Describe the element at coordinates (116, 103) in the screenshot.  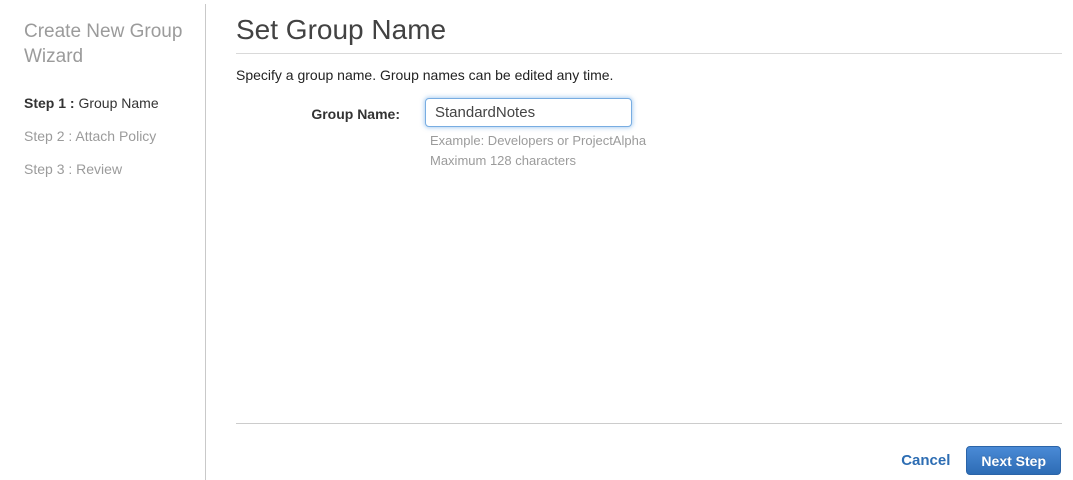
I see `step-label: Group Name` at that location.